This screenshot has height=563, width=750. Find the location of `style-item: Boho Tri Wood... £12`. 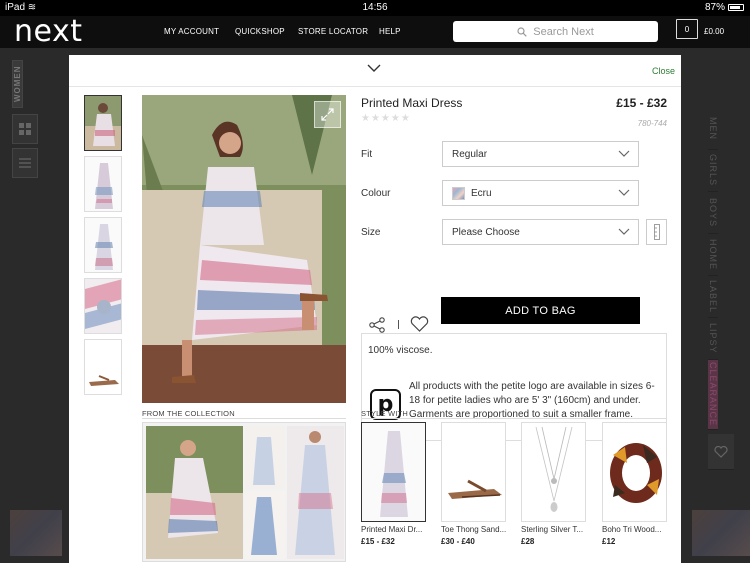

style-item: Boho Tri Wood... £12 is located at coordinates (634, 484).